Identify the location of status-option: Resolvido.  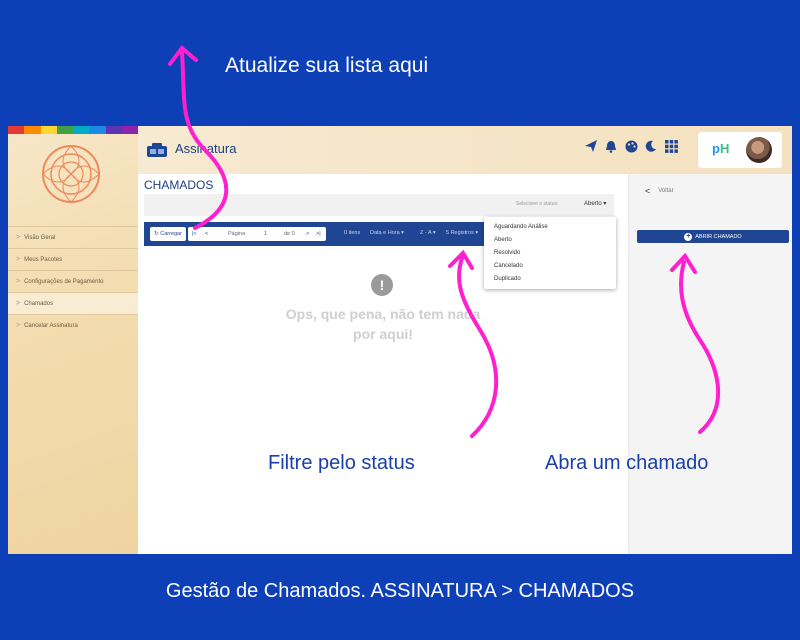
(550, 252).